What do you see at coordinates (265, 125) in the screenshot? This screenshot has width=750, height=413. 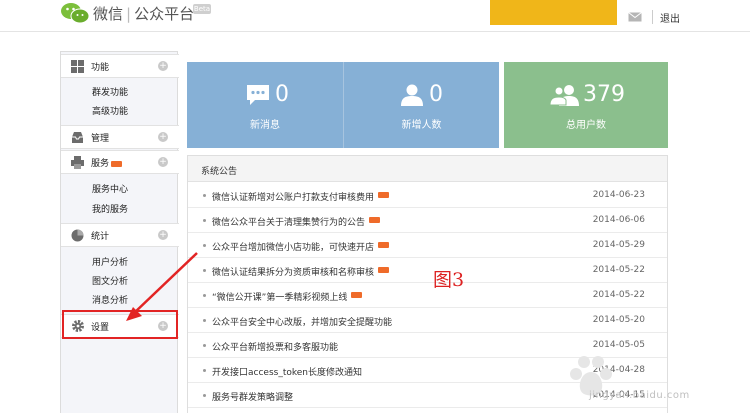 I see `stat-label: 新消息` at bounding box center [265, 125].